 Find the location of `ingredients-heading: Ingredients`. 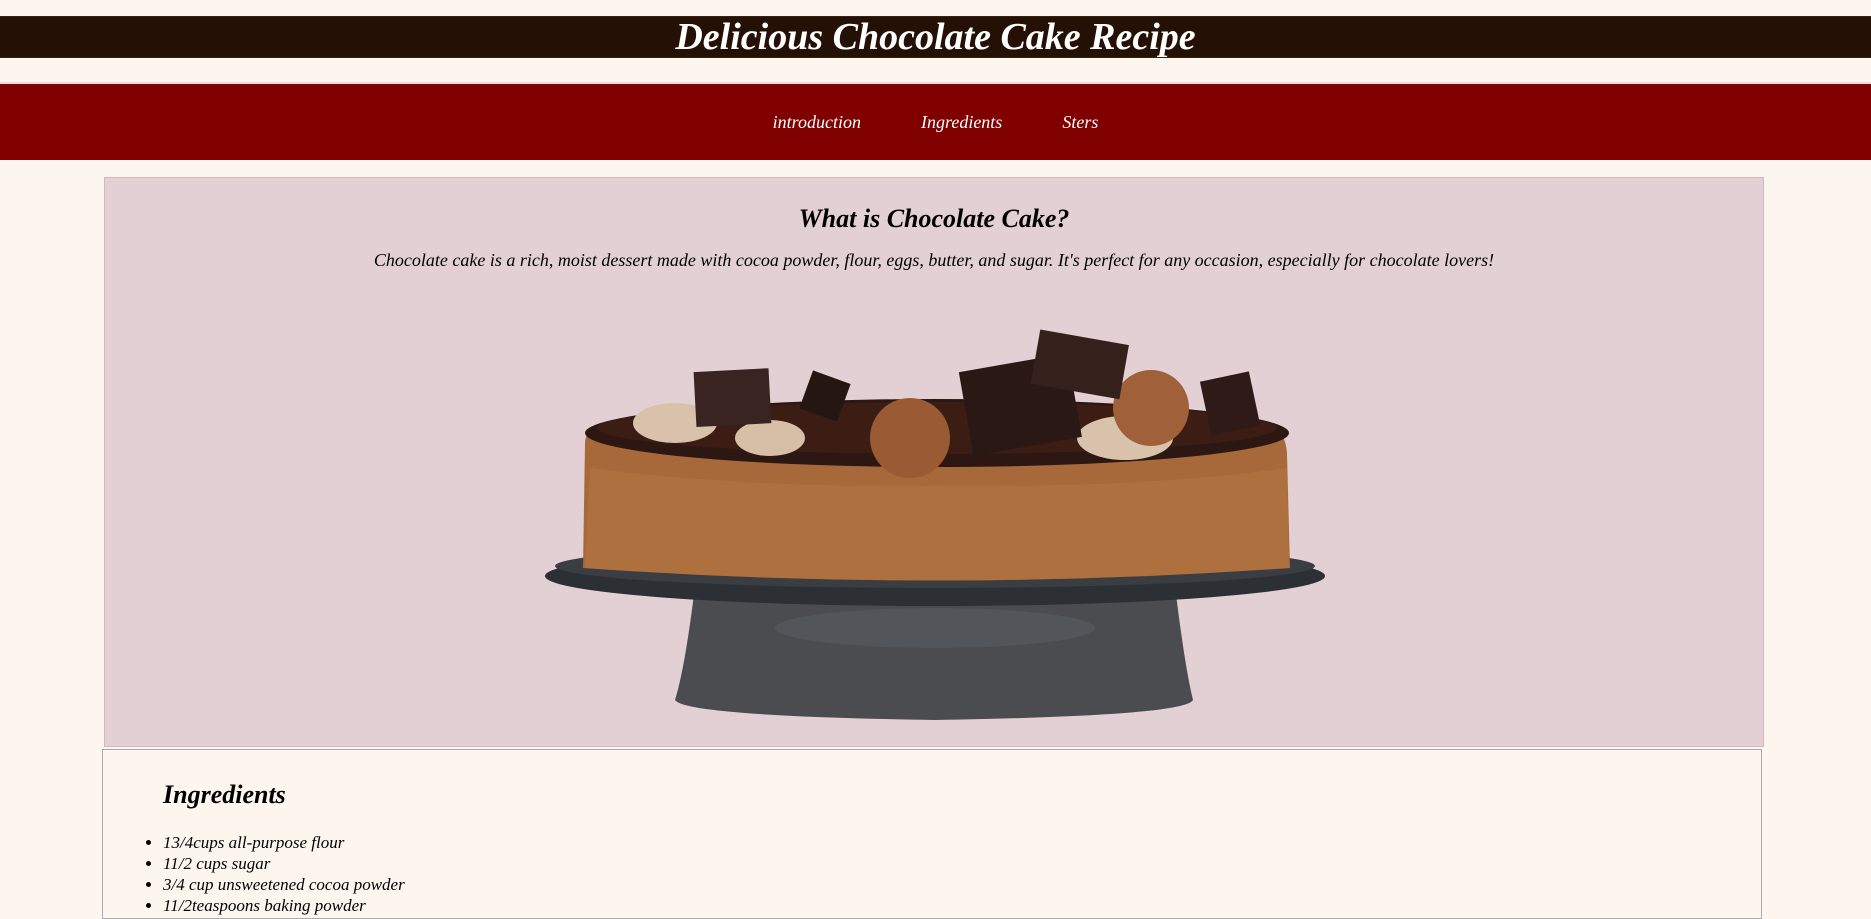

ingredients-heading: Ingredients is located at coordinates (224, 794).